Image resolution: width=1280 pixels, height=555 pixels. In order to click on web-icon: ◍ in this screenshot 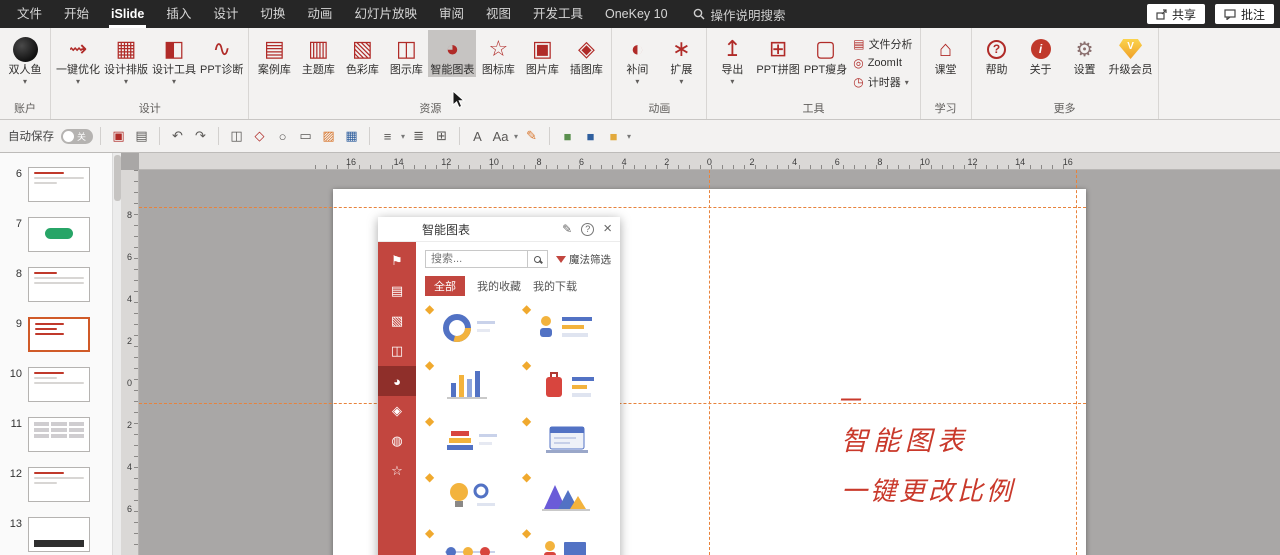, I will do `click(397, 441)`.